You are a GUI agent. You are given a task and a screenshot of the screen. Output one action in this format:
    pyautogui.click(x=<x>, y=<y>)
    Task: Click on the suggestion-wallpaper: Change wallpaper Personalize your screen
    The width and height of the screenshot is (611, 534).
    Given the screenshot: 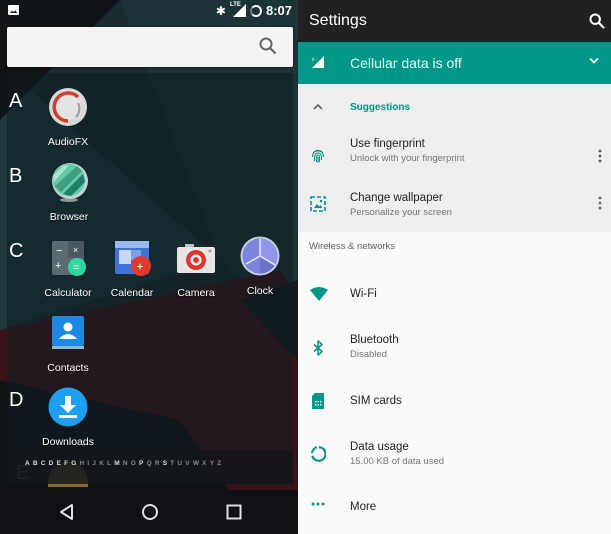 What is the action you would take?
    pyautogui.click(x=454, y=207)
    